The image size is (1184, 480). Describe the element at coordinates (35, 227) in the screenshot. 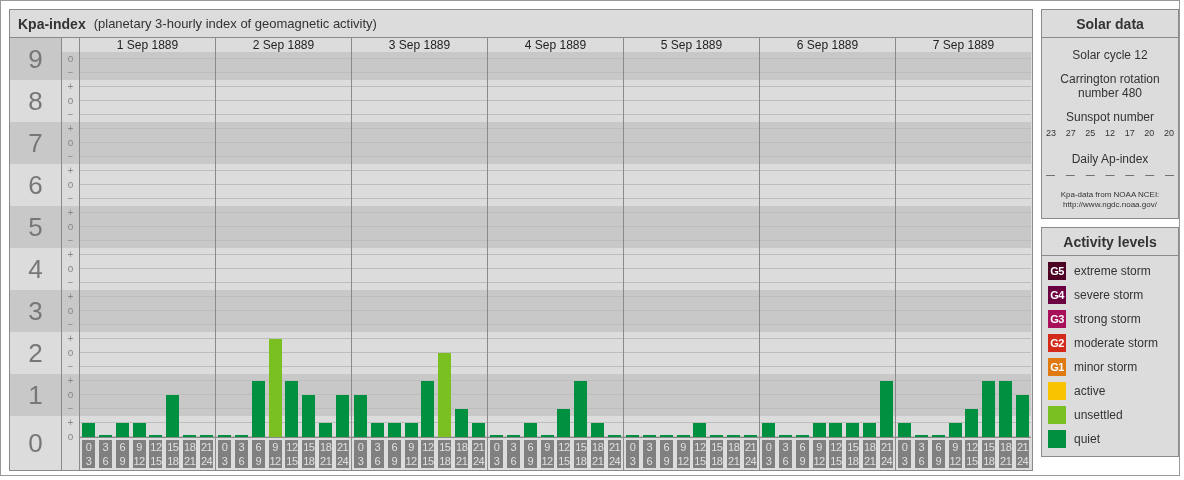

I see `kp-level-label: 5` at that location.